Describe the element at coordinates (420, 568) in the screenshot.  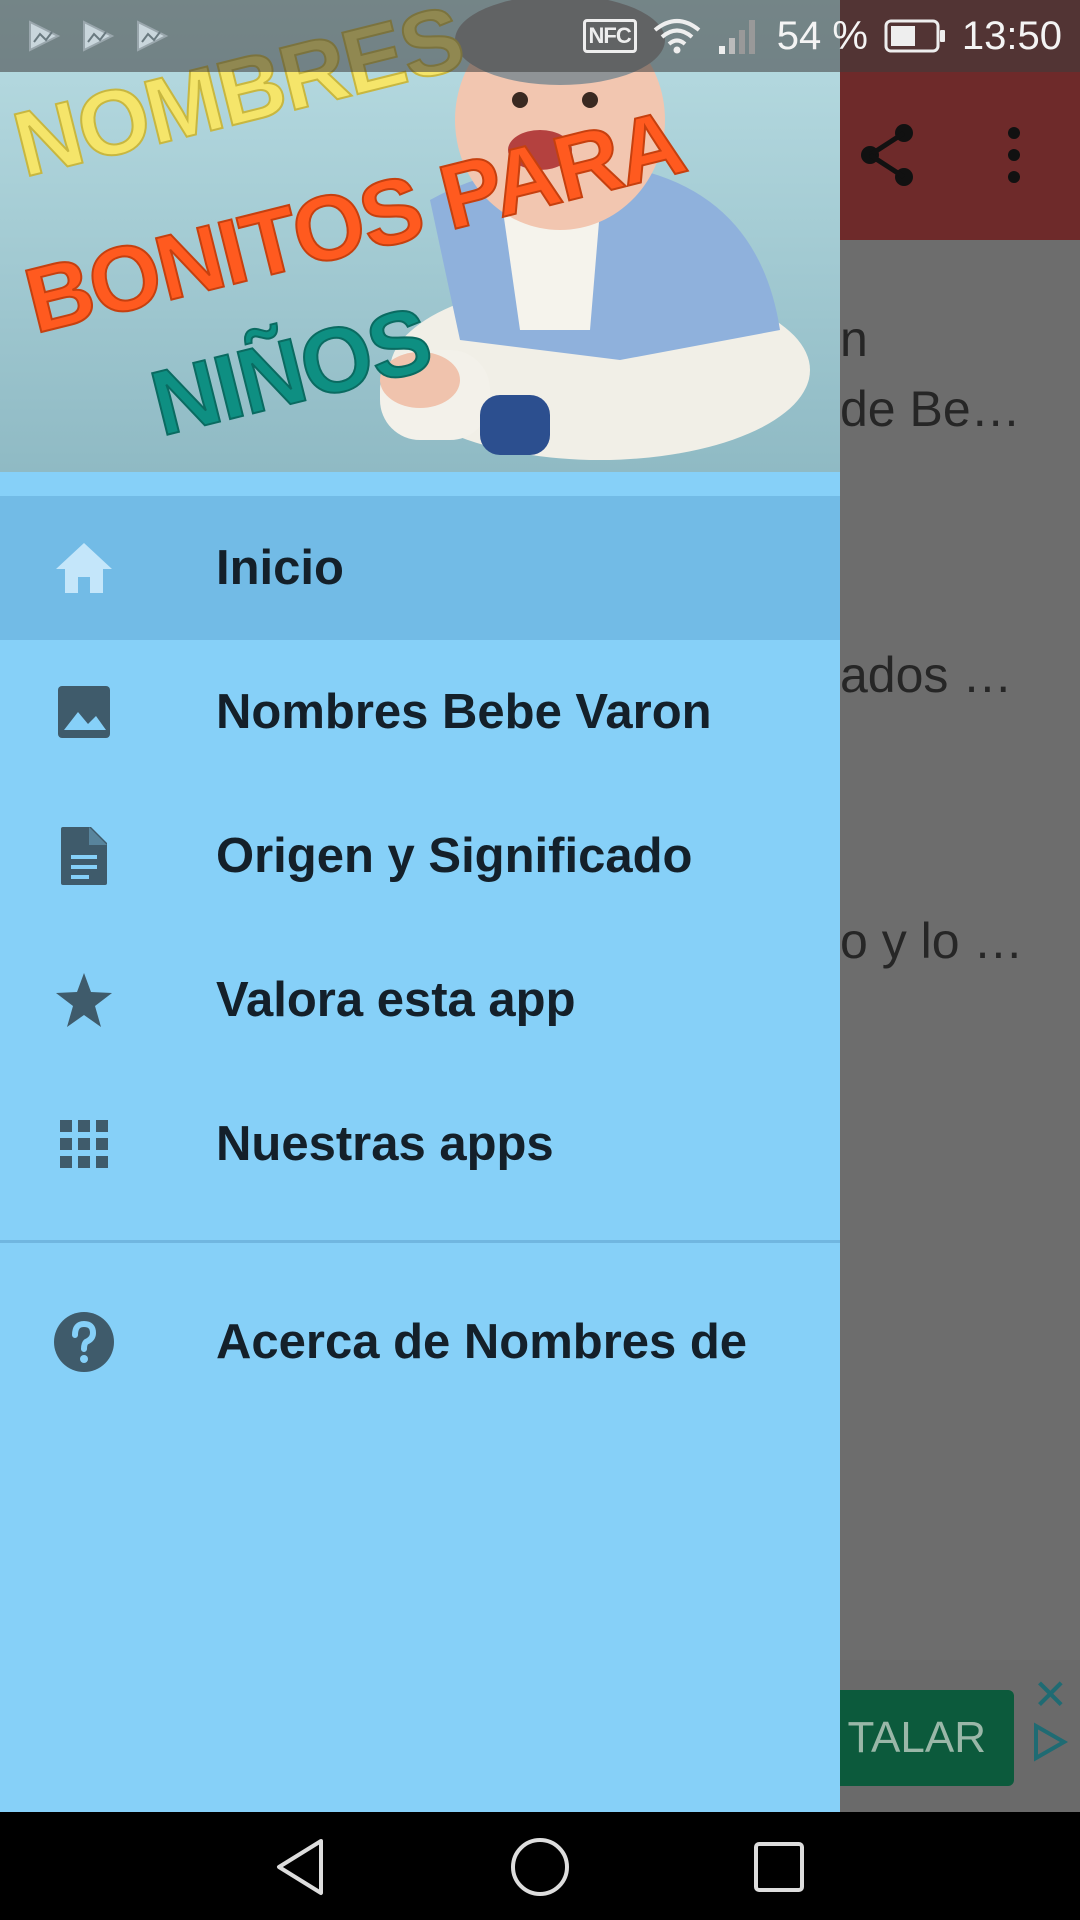
I see `menu-item-inicio: Inicio` at that location.